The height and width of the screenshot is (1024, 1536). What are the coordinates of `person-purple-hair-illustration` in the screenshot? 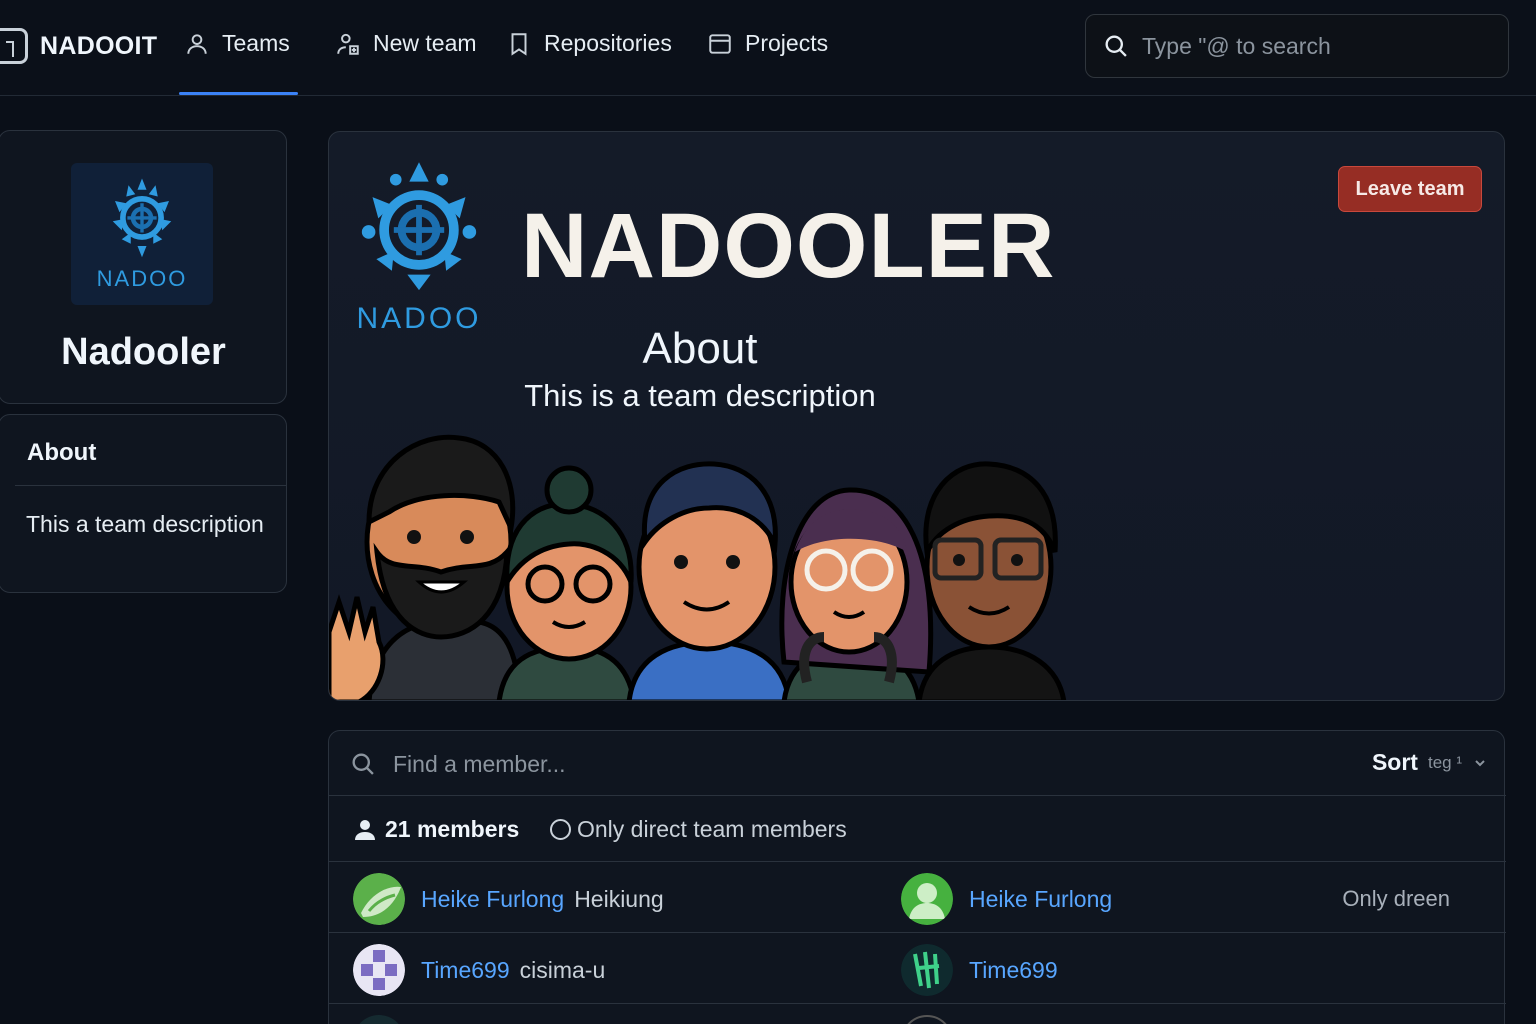 It's located at (856, 593).